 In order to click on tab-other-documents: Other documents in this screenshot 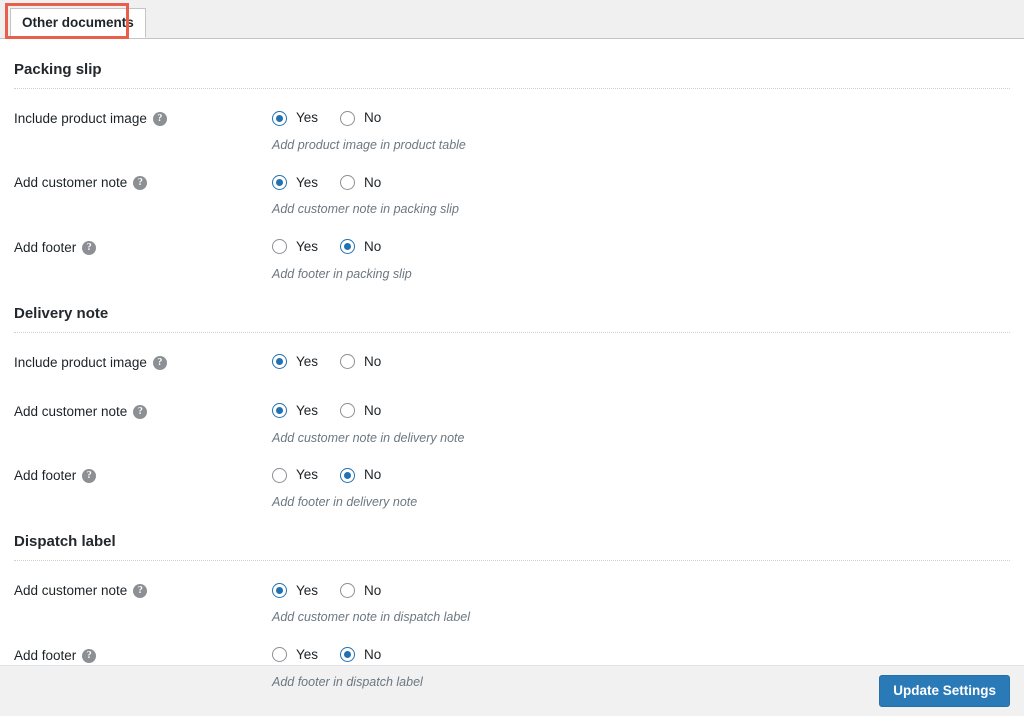, I will do `click(78, 23)`.